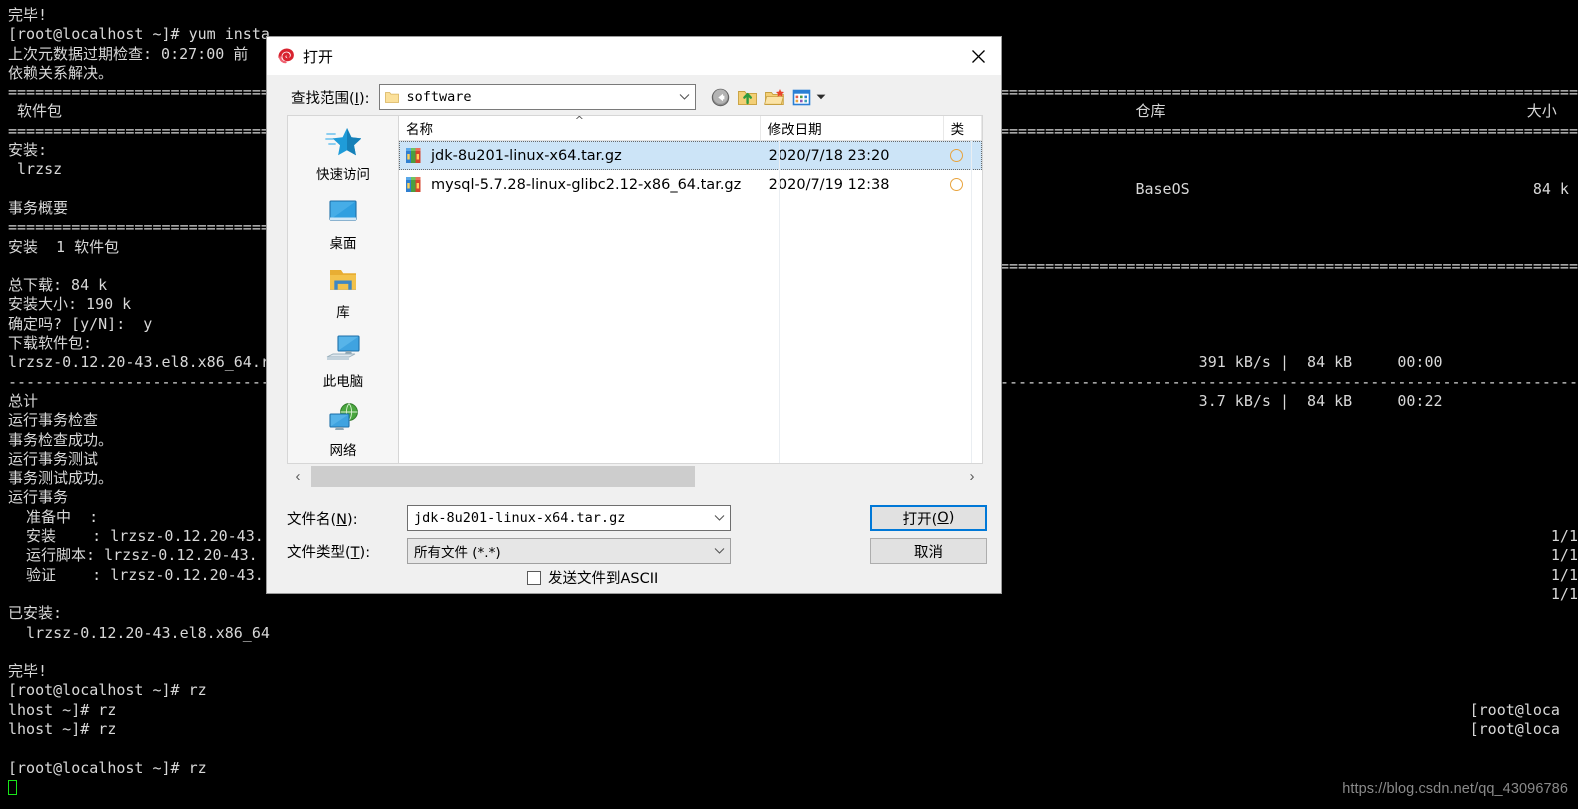  What do you see at coordinates (343, 281) in the screenshot?
I see `libraries-folder-icon` at bounding box center [343, 281].